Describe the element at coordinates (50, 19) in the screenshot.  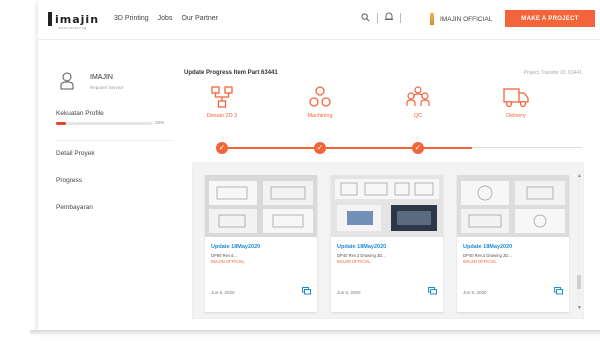
I see `logo-mark` at that location.